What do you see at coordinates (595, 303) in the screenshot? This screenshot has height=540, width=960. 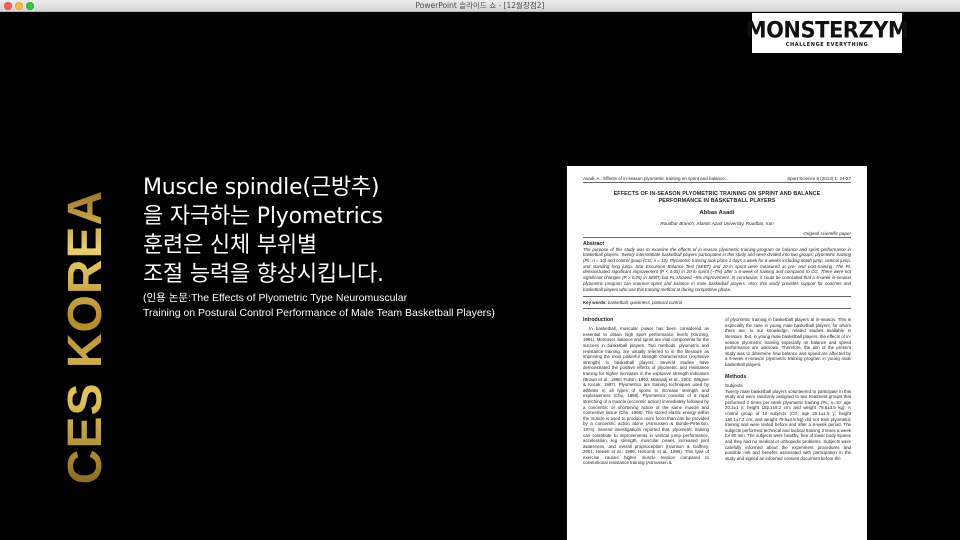 I see `keywords-label: Key words:` at bounding box center [595, 303].